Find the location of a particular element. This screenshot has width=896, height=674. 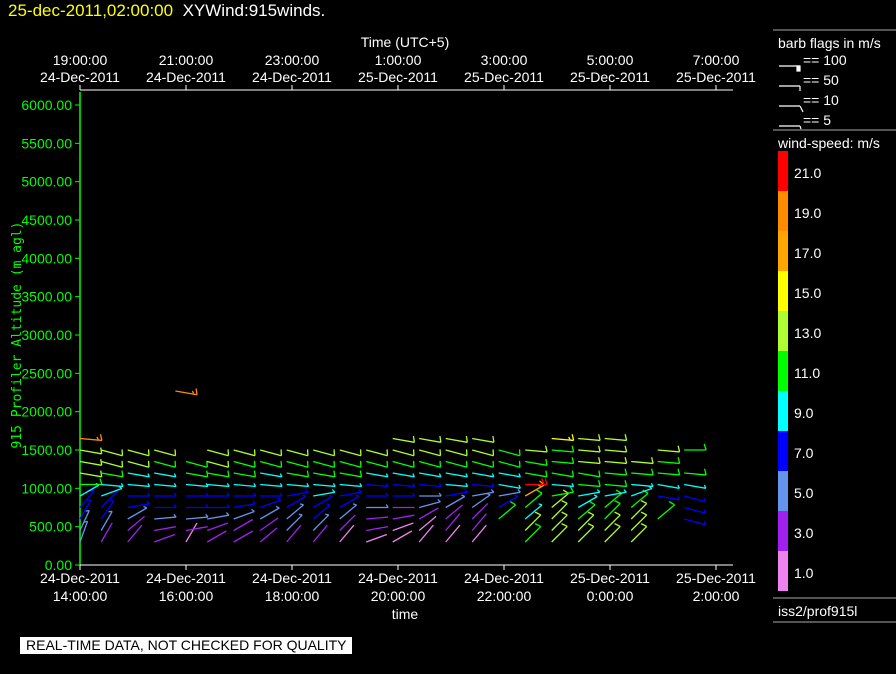

top-x-tick-date: 24-Dec-2011 is located at coordinates (292, 77).